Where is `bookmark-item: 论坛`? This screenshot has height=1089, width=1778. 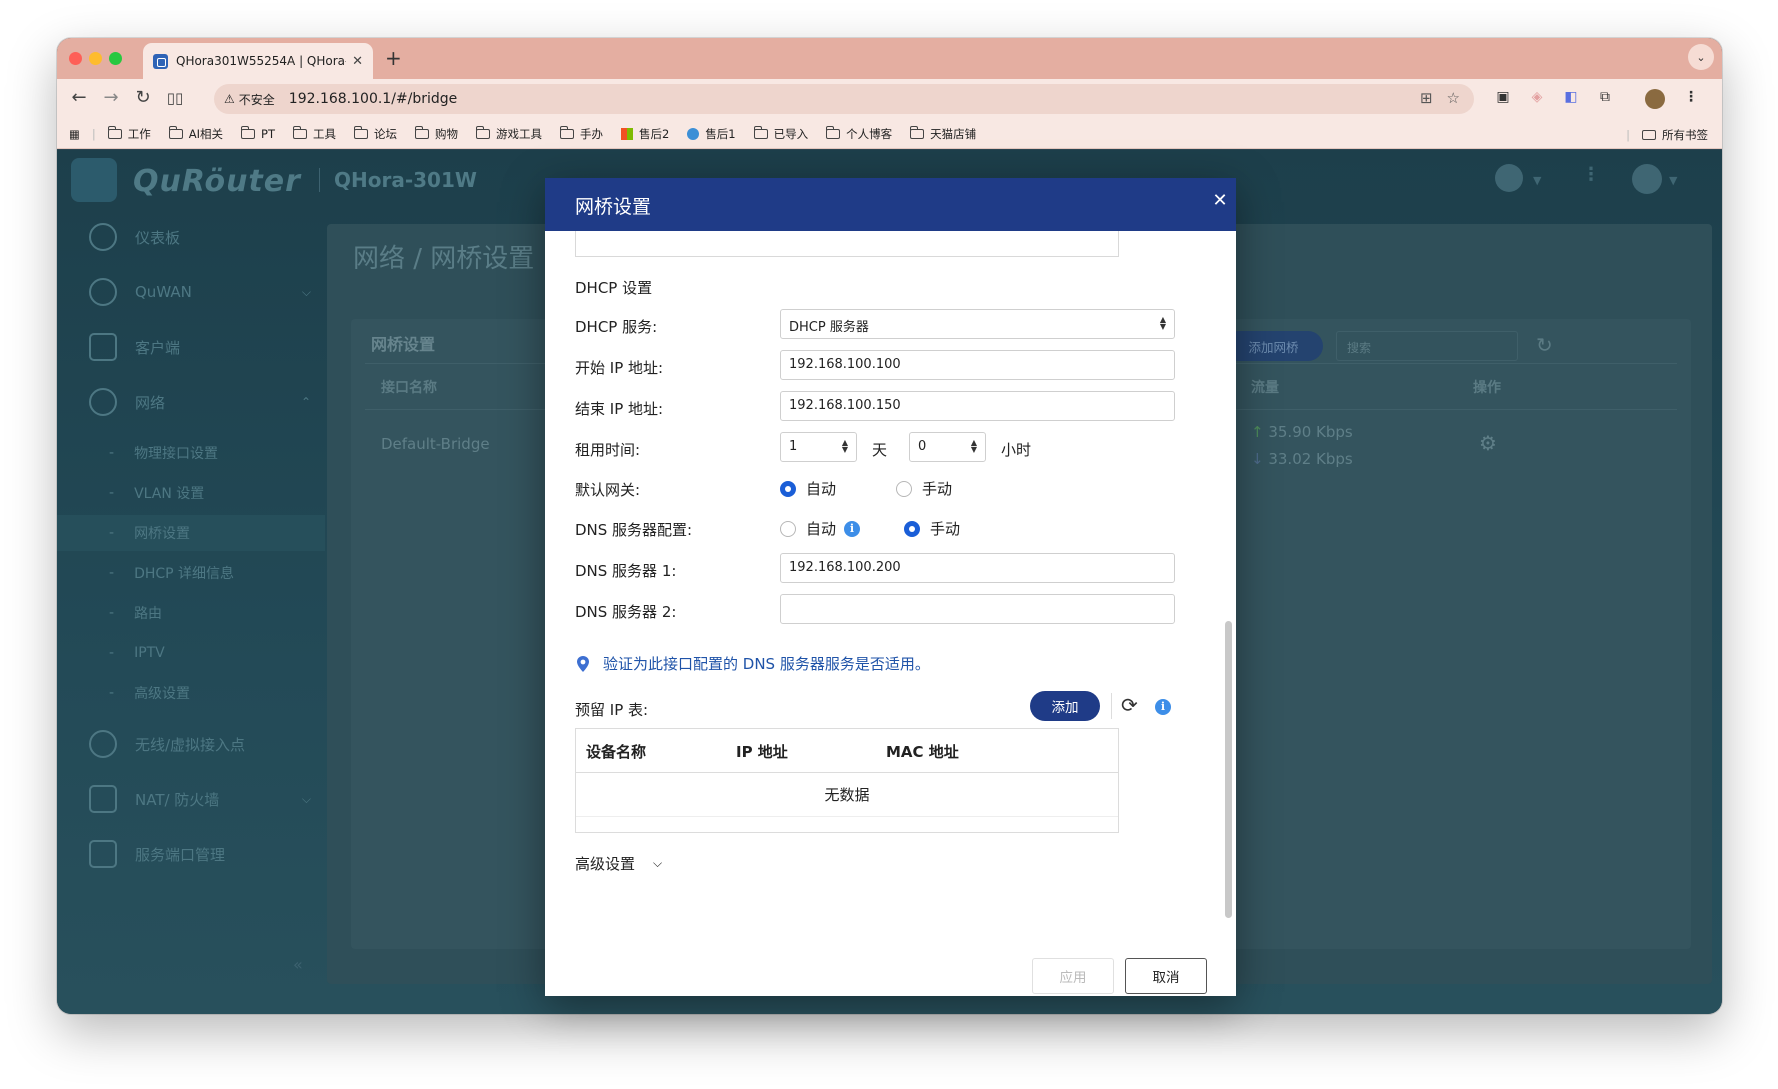 bookmark-item: 论坛 is located at coordinates (375, 133).